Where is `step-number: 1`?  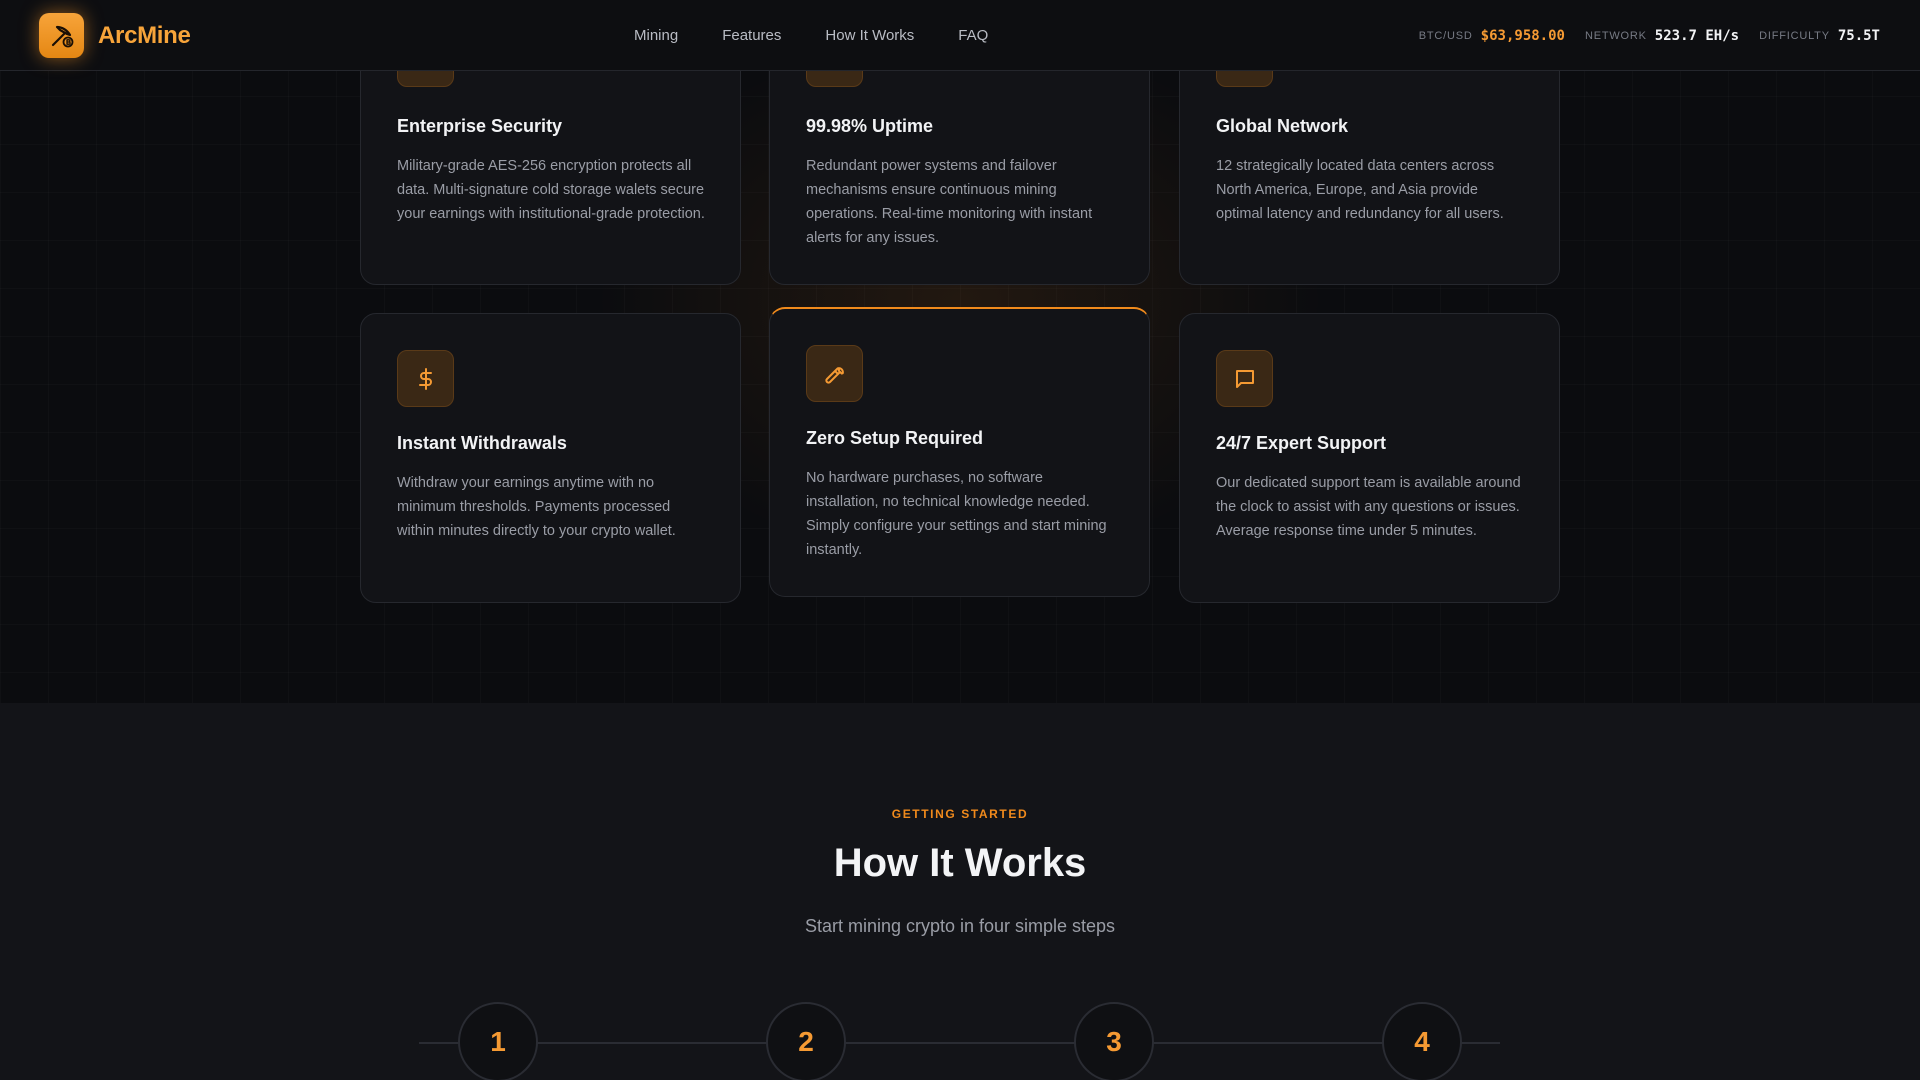
step-number: 1 is located at coordinates (498, 1041).